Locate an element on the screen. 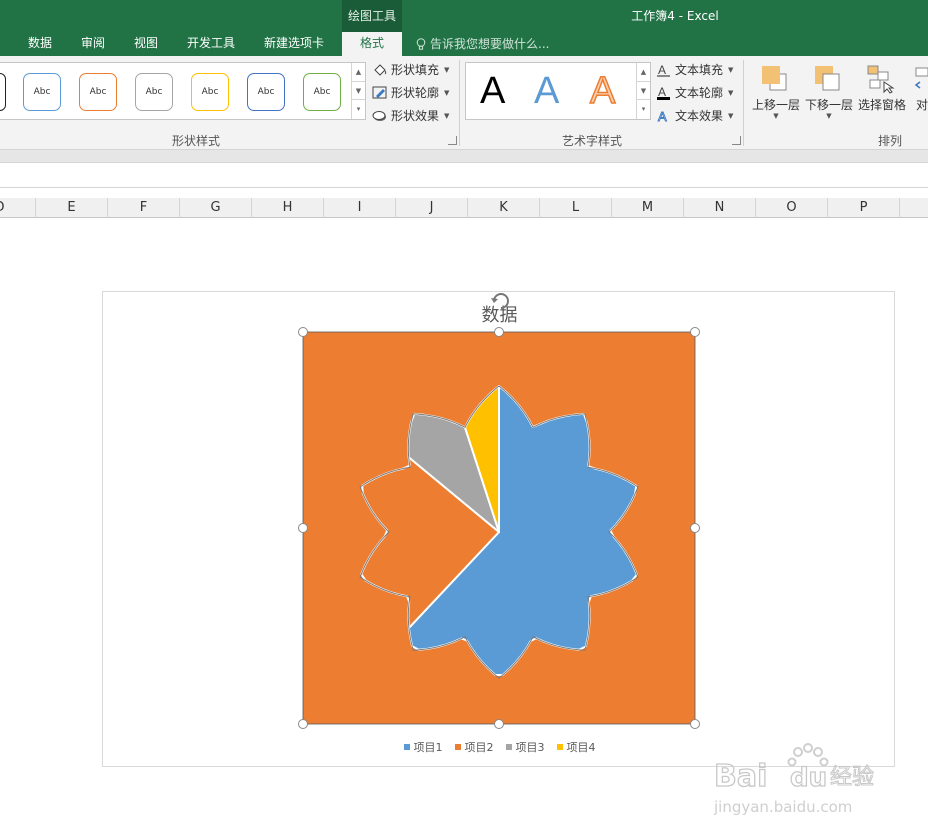 The image size is (928, 839). text-effects-button: A 文本效果 ▼ is located at coordinates (695, 116).